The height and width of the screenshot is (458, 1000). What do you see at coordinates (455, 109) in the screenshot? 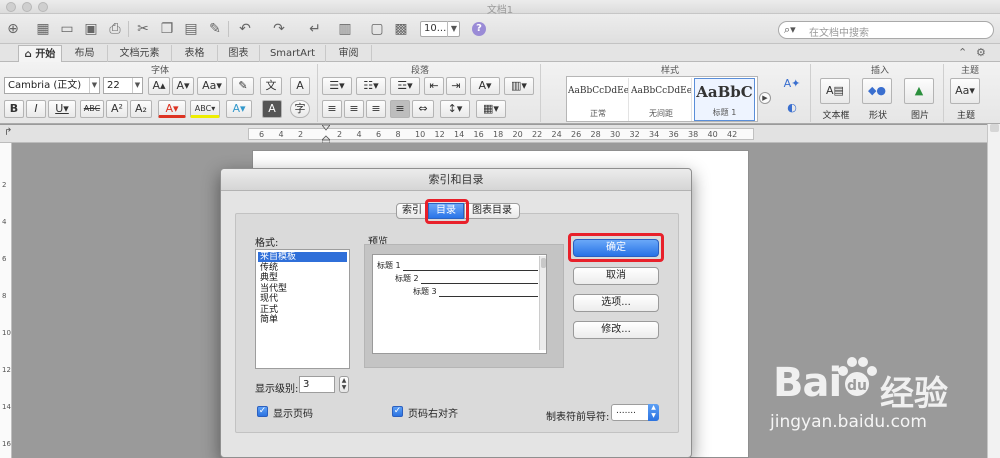
I see `line-spacing-button: ↕▾` at bounding box center [455, 109].